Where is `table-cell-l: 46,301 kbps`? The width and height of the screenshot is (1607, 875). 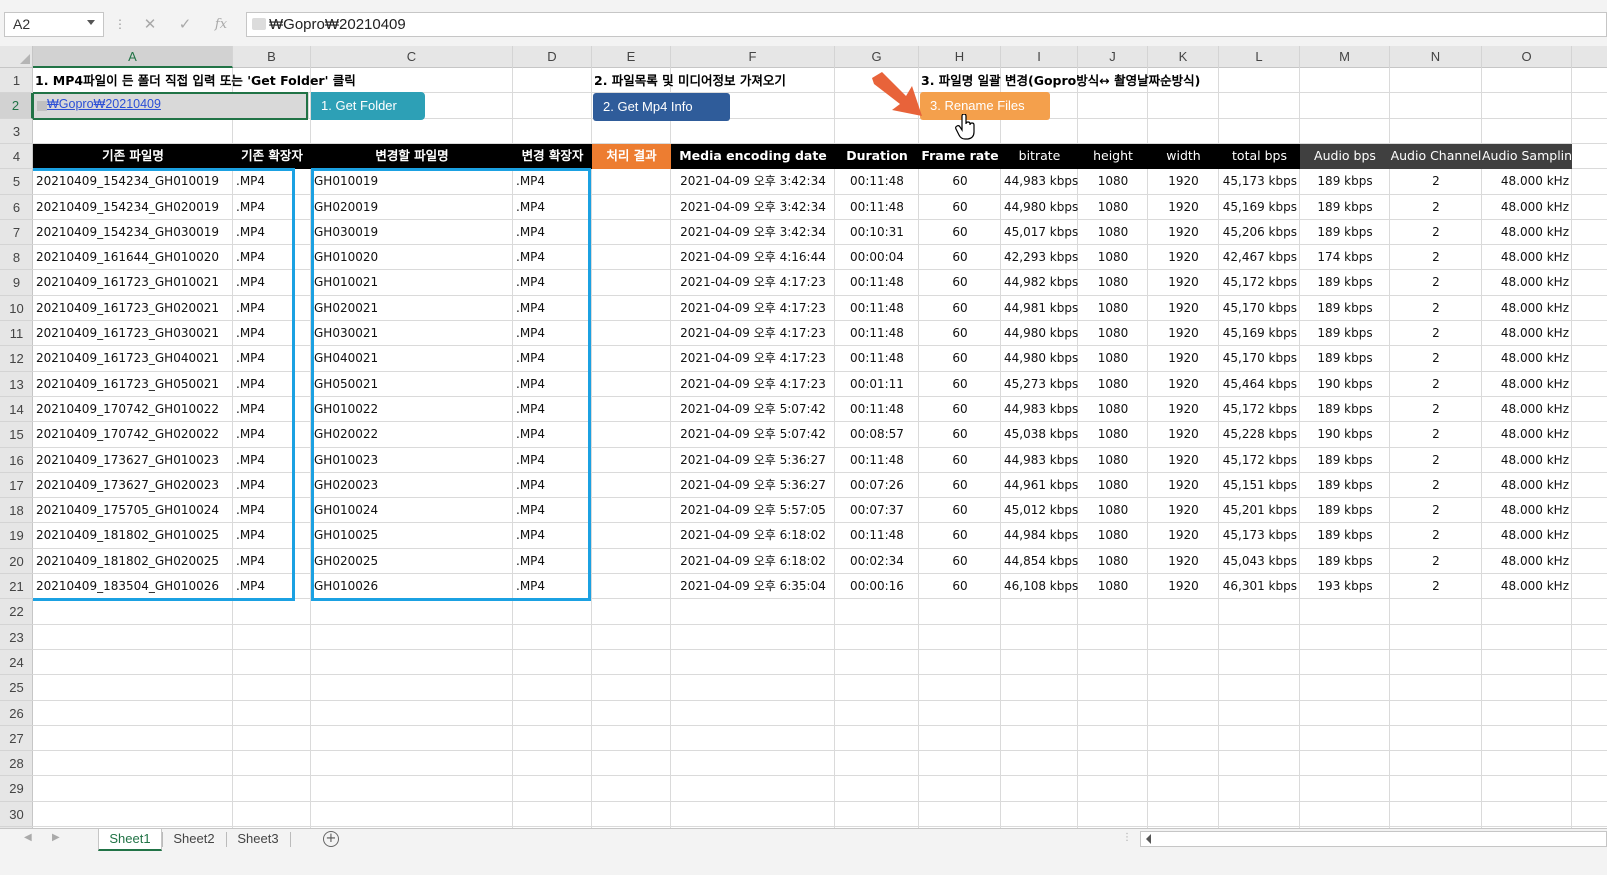 table-cell-l: 46,301 kbps is located at coordinates (1259, 586).